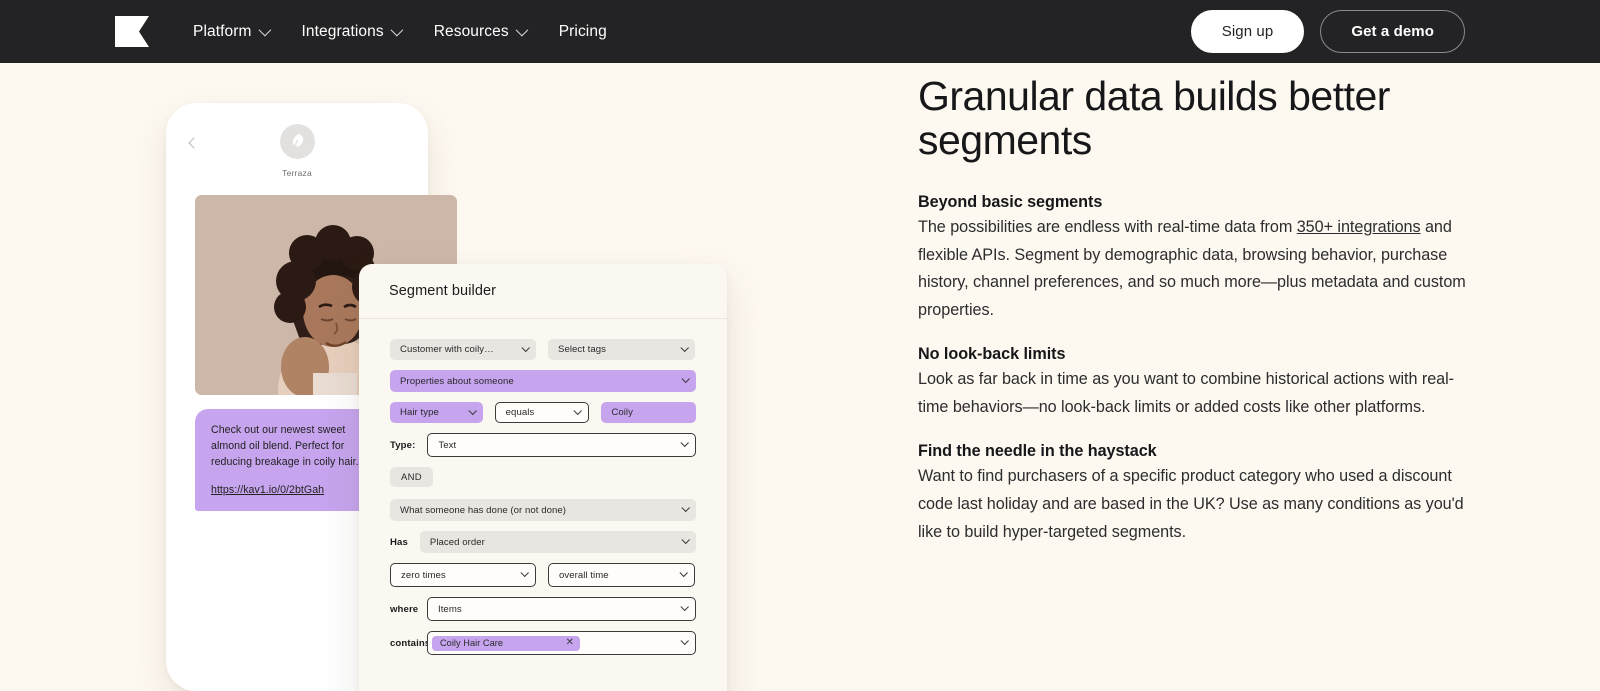 The image size is (1600, 691). Describe the element at coordinates (1010, 201) in the screenshot. I see `copy-block-title: Beyond basic segments` at that location.